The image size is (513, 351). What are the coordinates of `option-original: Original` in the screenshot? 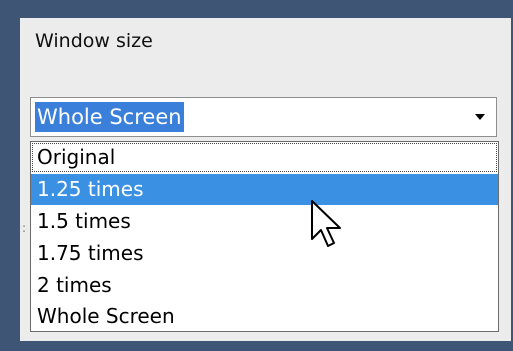 It's located at (264, 157).